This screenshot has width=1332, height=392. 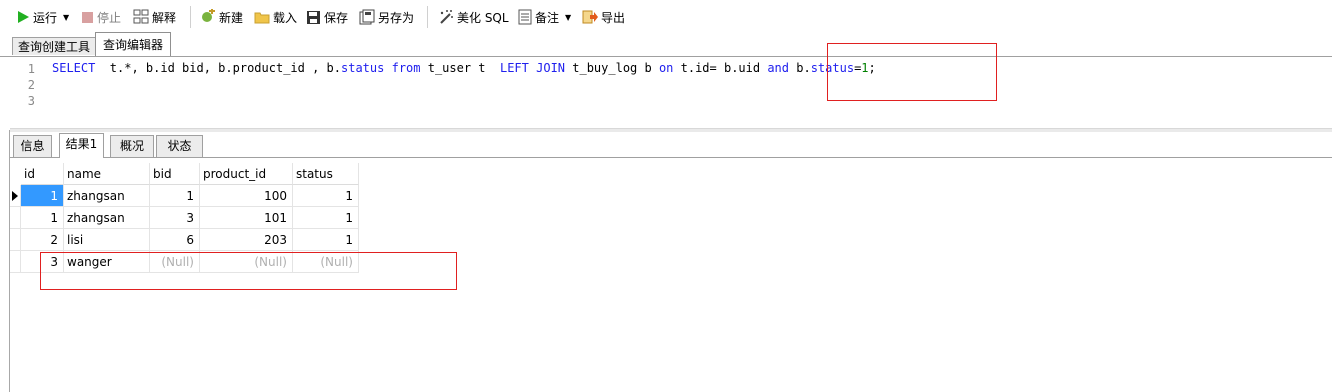 I want to click on cell-bid: 6, so click(x=175, y=240).